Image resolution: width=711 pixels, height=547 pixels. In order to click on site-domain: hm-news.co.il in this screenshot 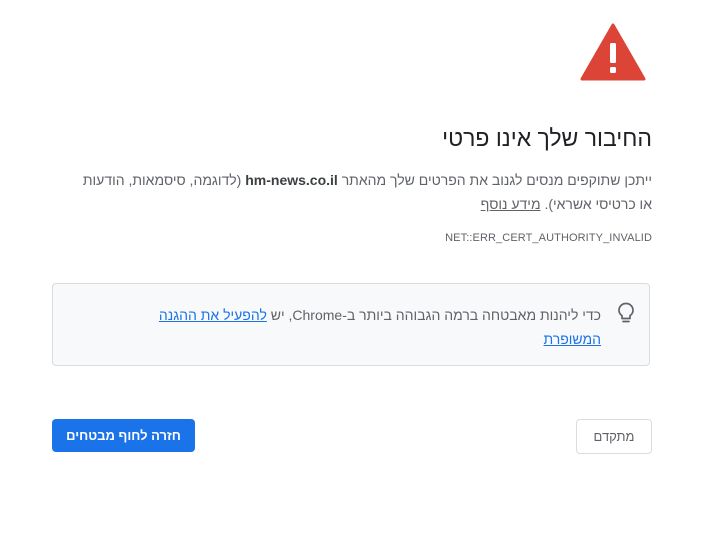, I will do `click(291, 180)`.